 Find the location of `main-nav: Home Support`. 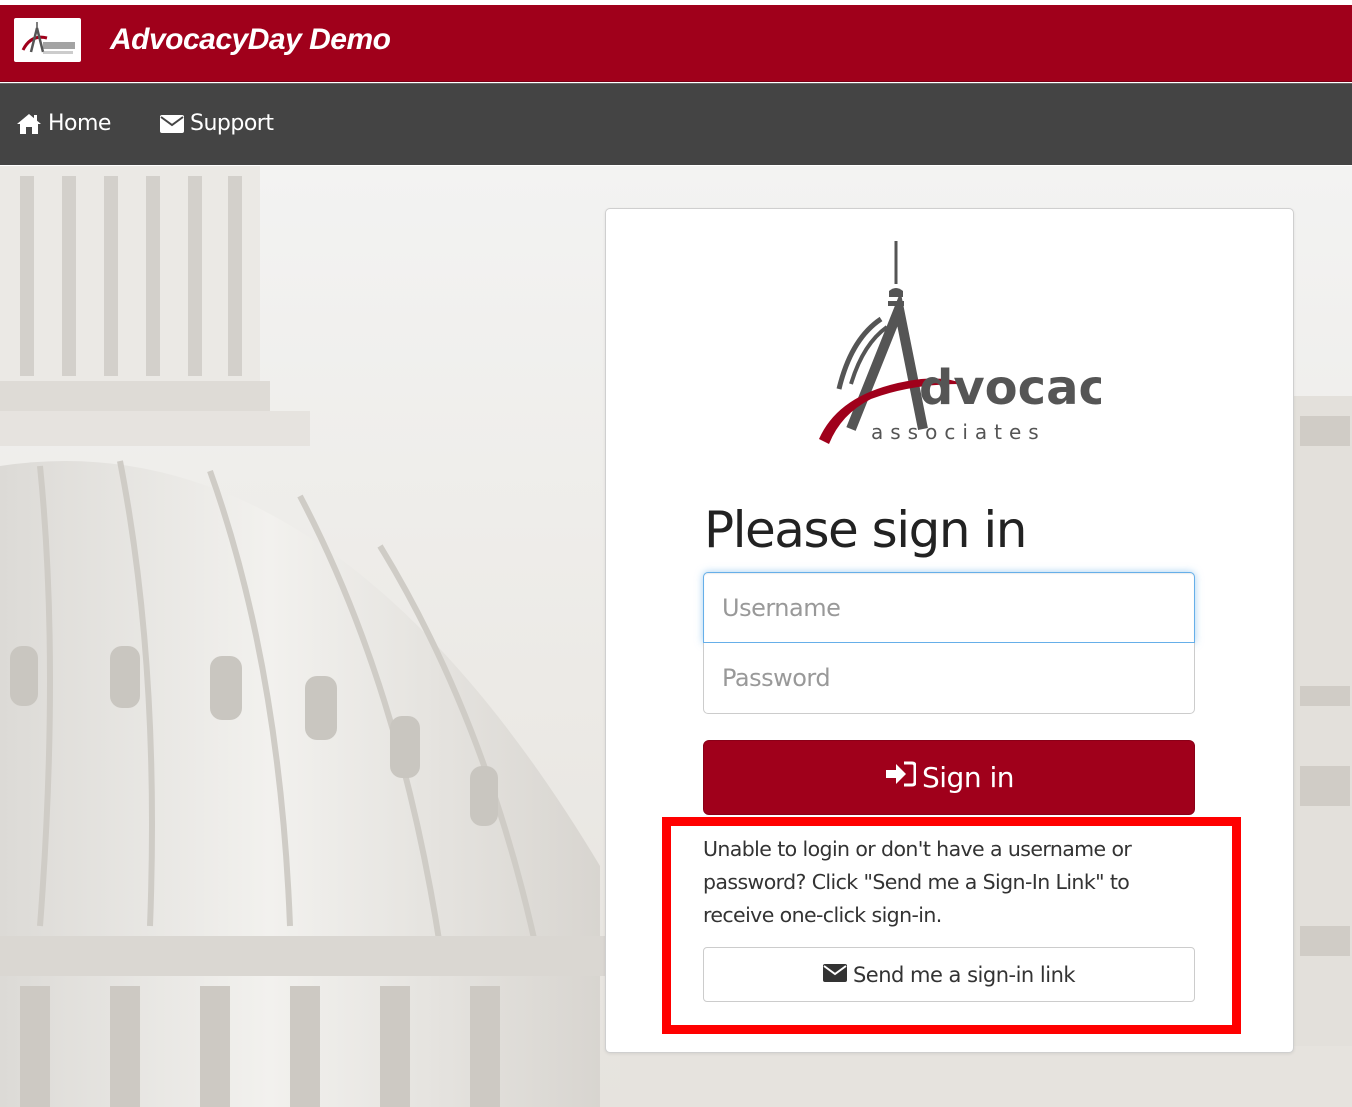

main-nav: Home Support is located at coordinates (676, 124).